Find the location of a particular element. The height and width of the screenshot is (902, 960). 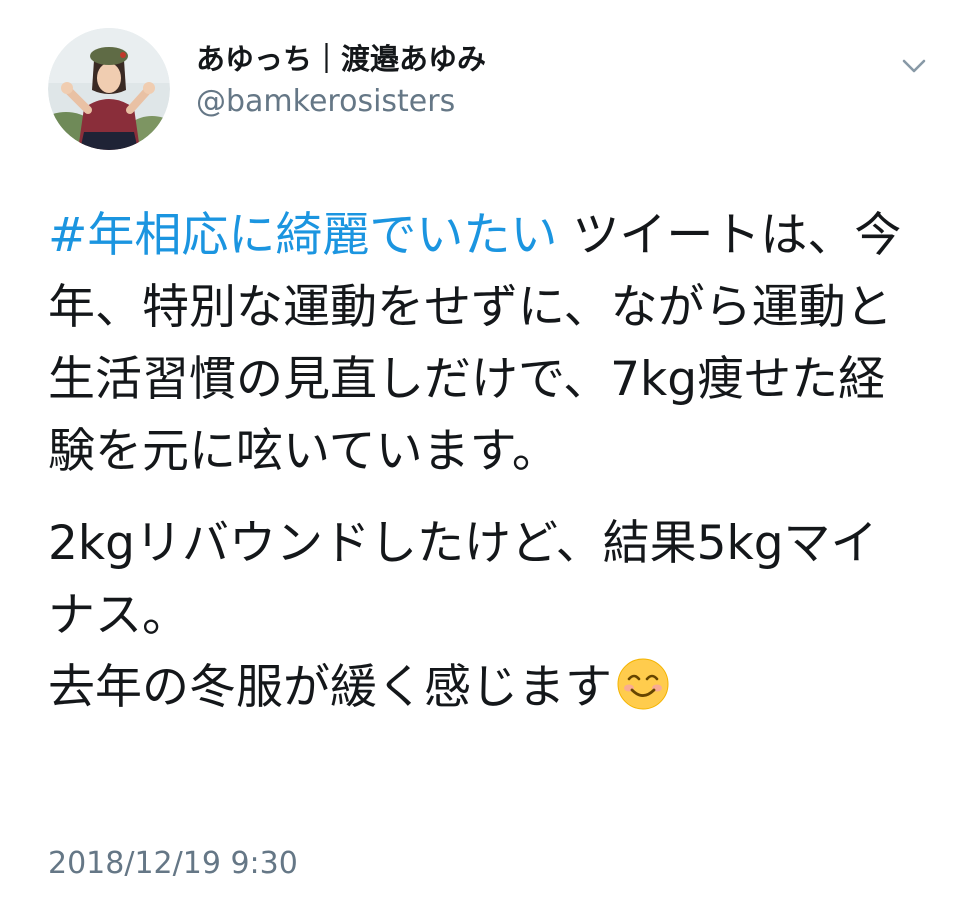

tweet-paragraph-2-line-2: 去年の冬服が緩く感じます is located at coordinates (330, 687).